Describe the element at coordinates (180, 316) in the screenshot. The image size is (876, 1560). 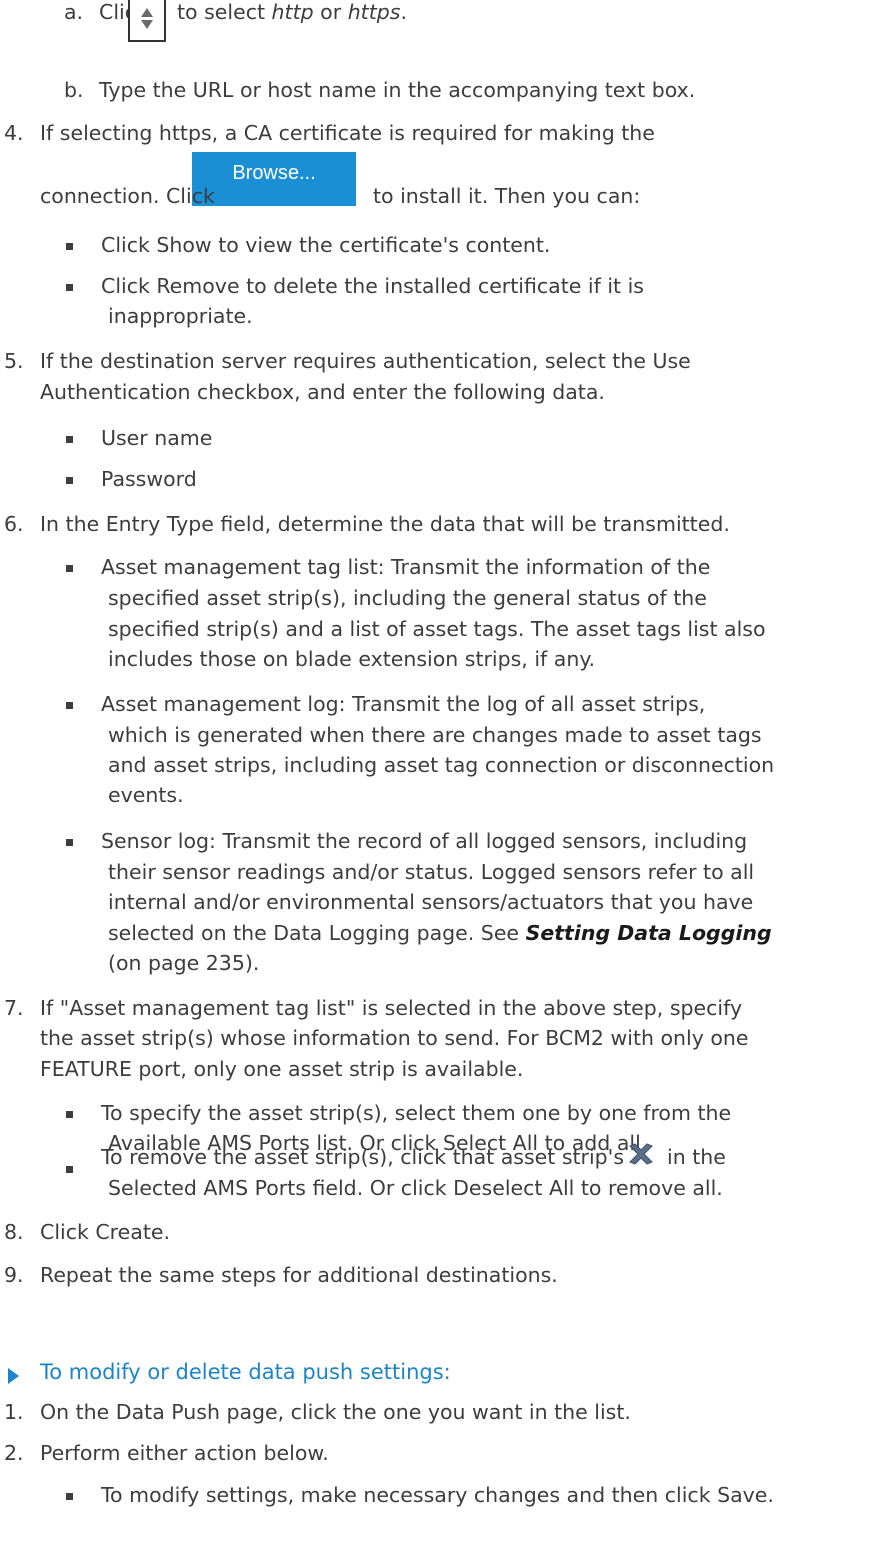
I see `step-4-bullet-2-line-2: inappropriate.` at that location.